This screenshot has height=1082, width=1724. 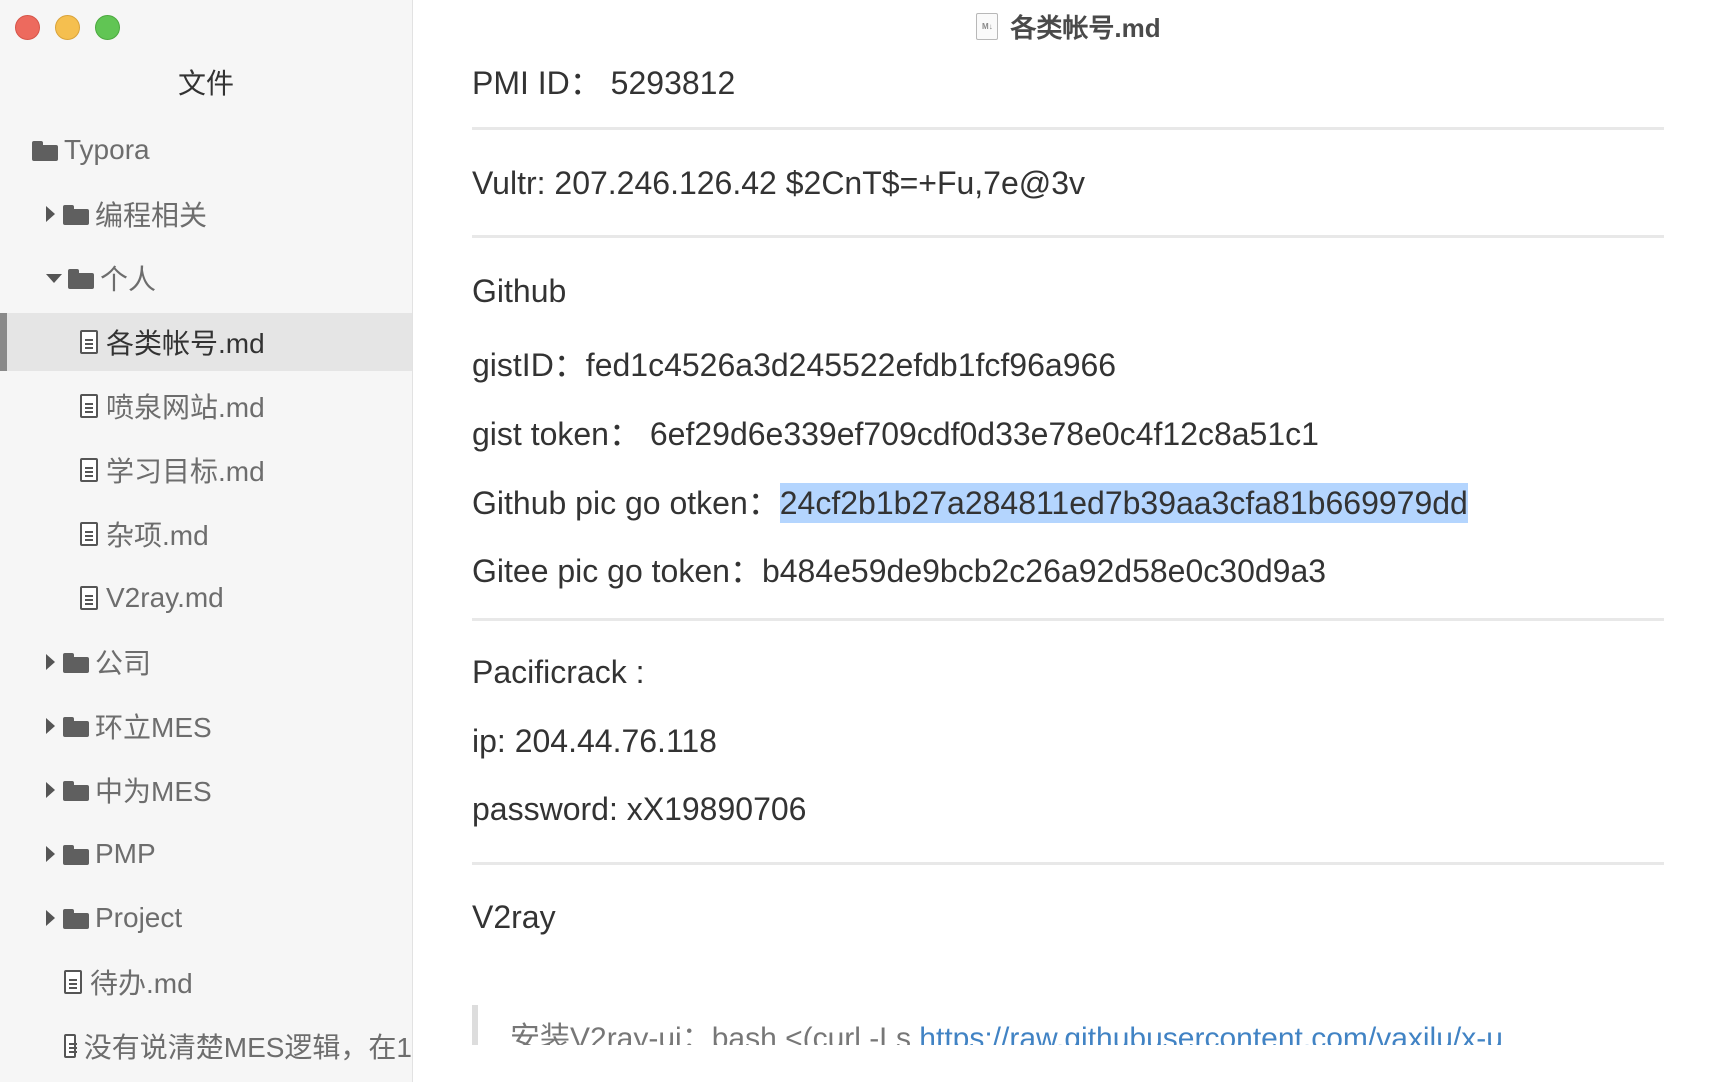 I want to click on github-picgo-label: Github pic go otken：, so click(x=626, y=503).